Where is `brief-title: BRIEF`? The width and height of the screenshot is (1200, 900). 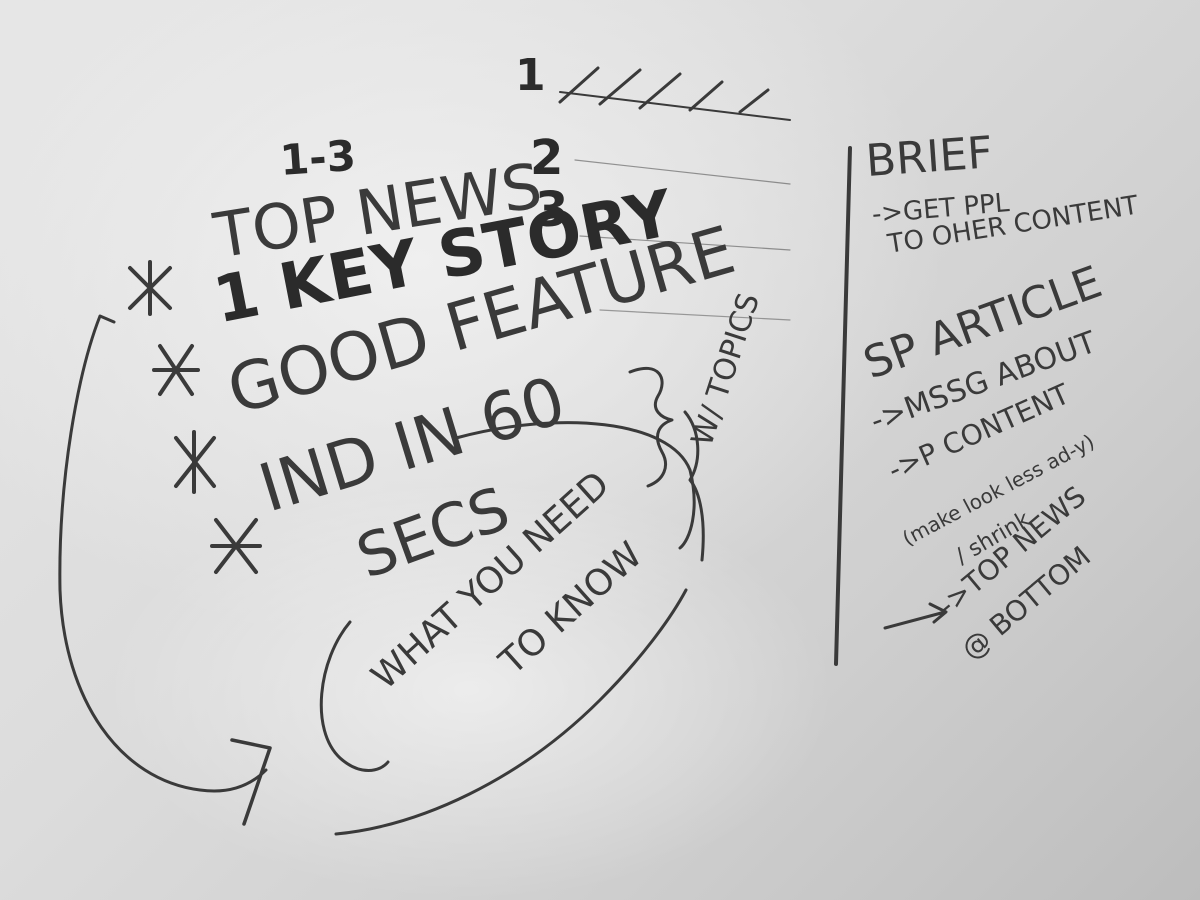
brief-title: BRIEF is located at coordinates (929, 157).